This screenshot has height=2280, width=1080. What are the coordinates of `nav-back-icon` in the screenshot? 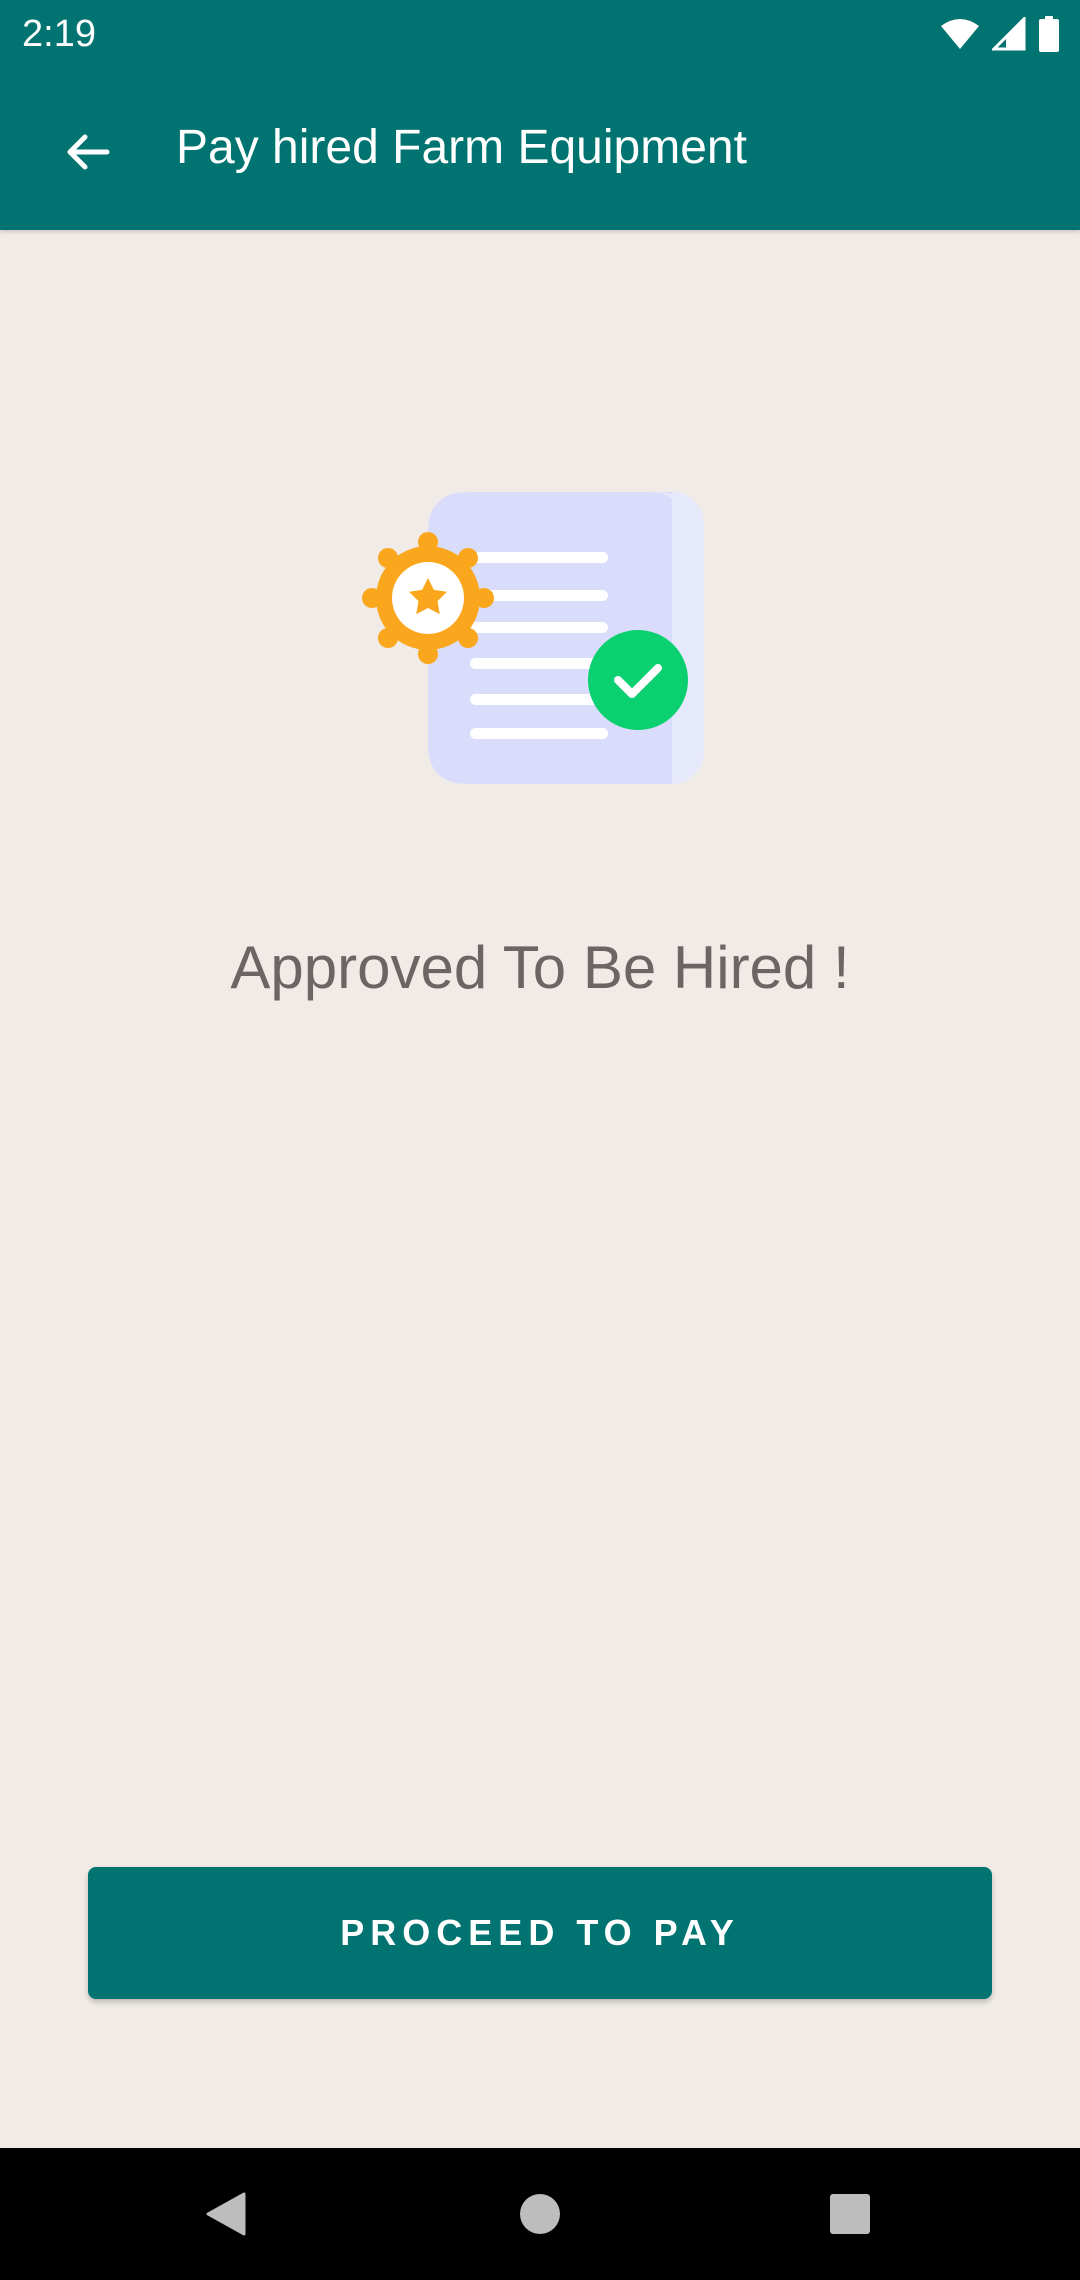 It's located at (226, 2214).